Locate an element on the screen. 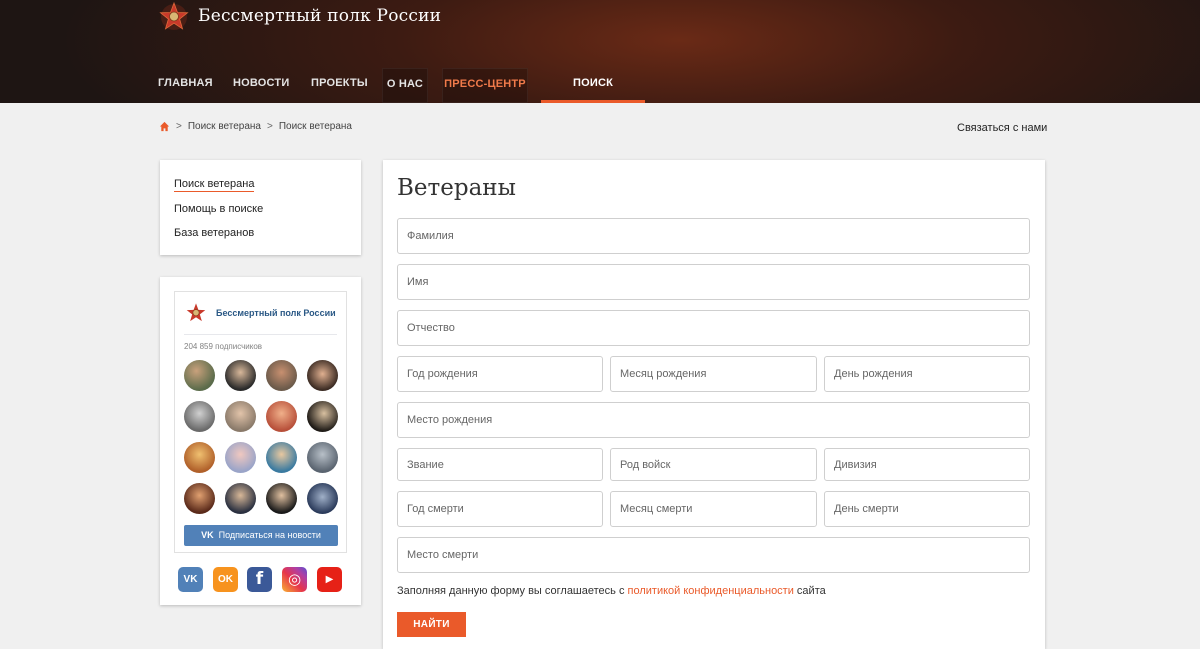 Image resolution: width=1200 pixels, height=649 pixels. community-avatar-icon is located at coordinates (196, 313).